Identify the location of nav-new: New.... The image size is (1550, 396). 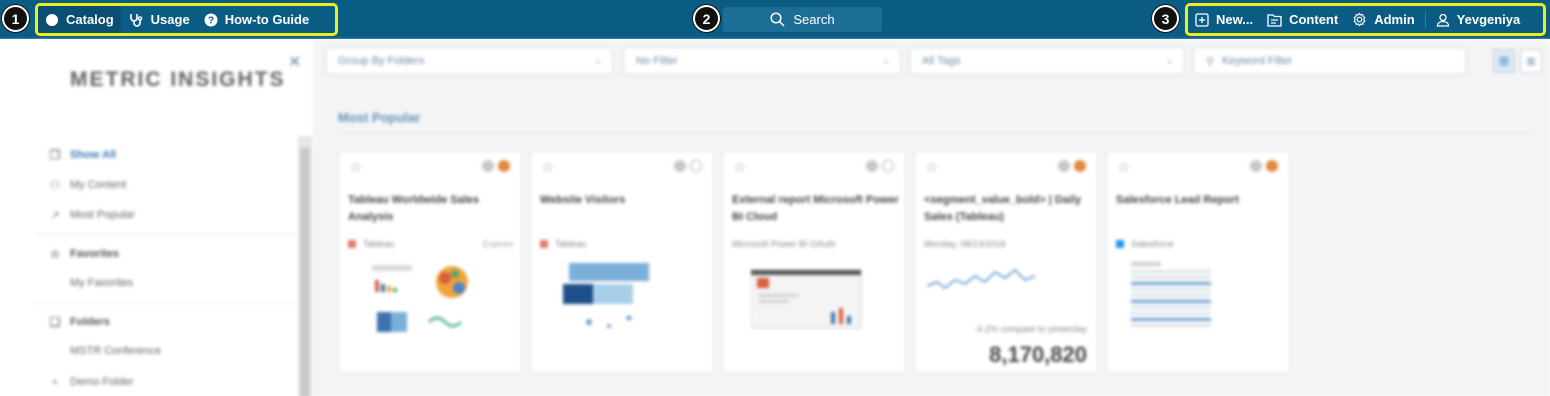
(1224, 19).